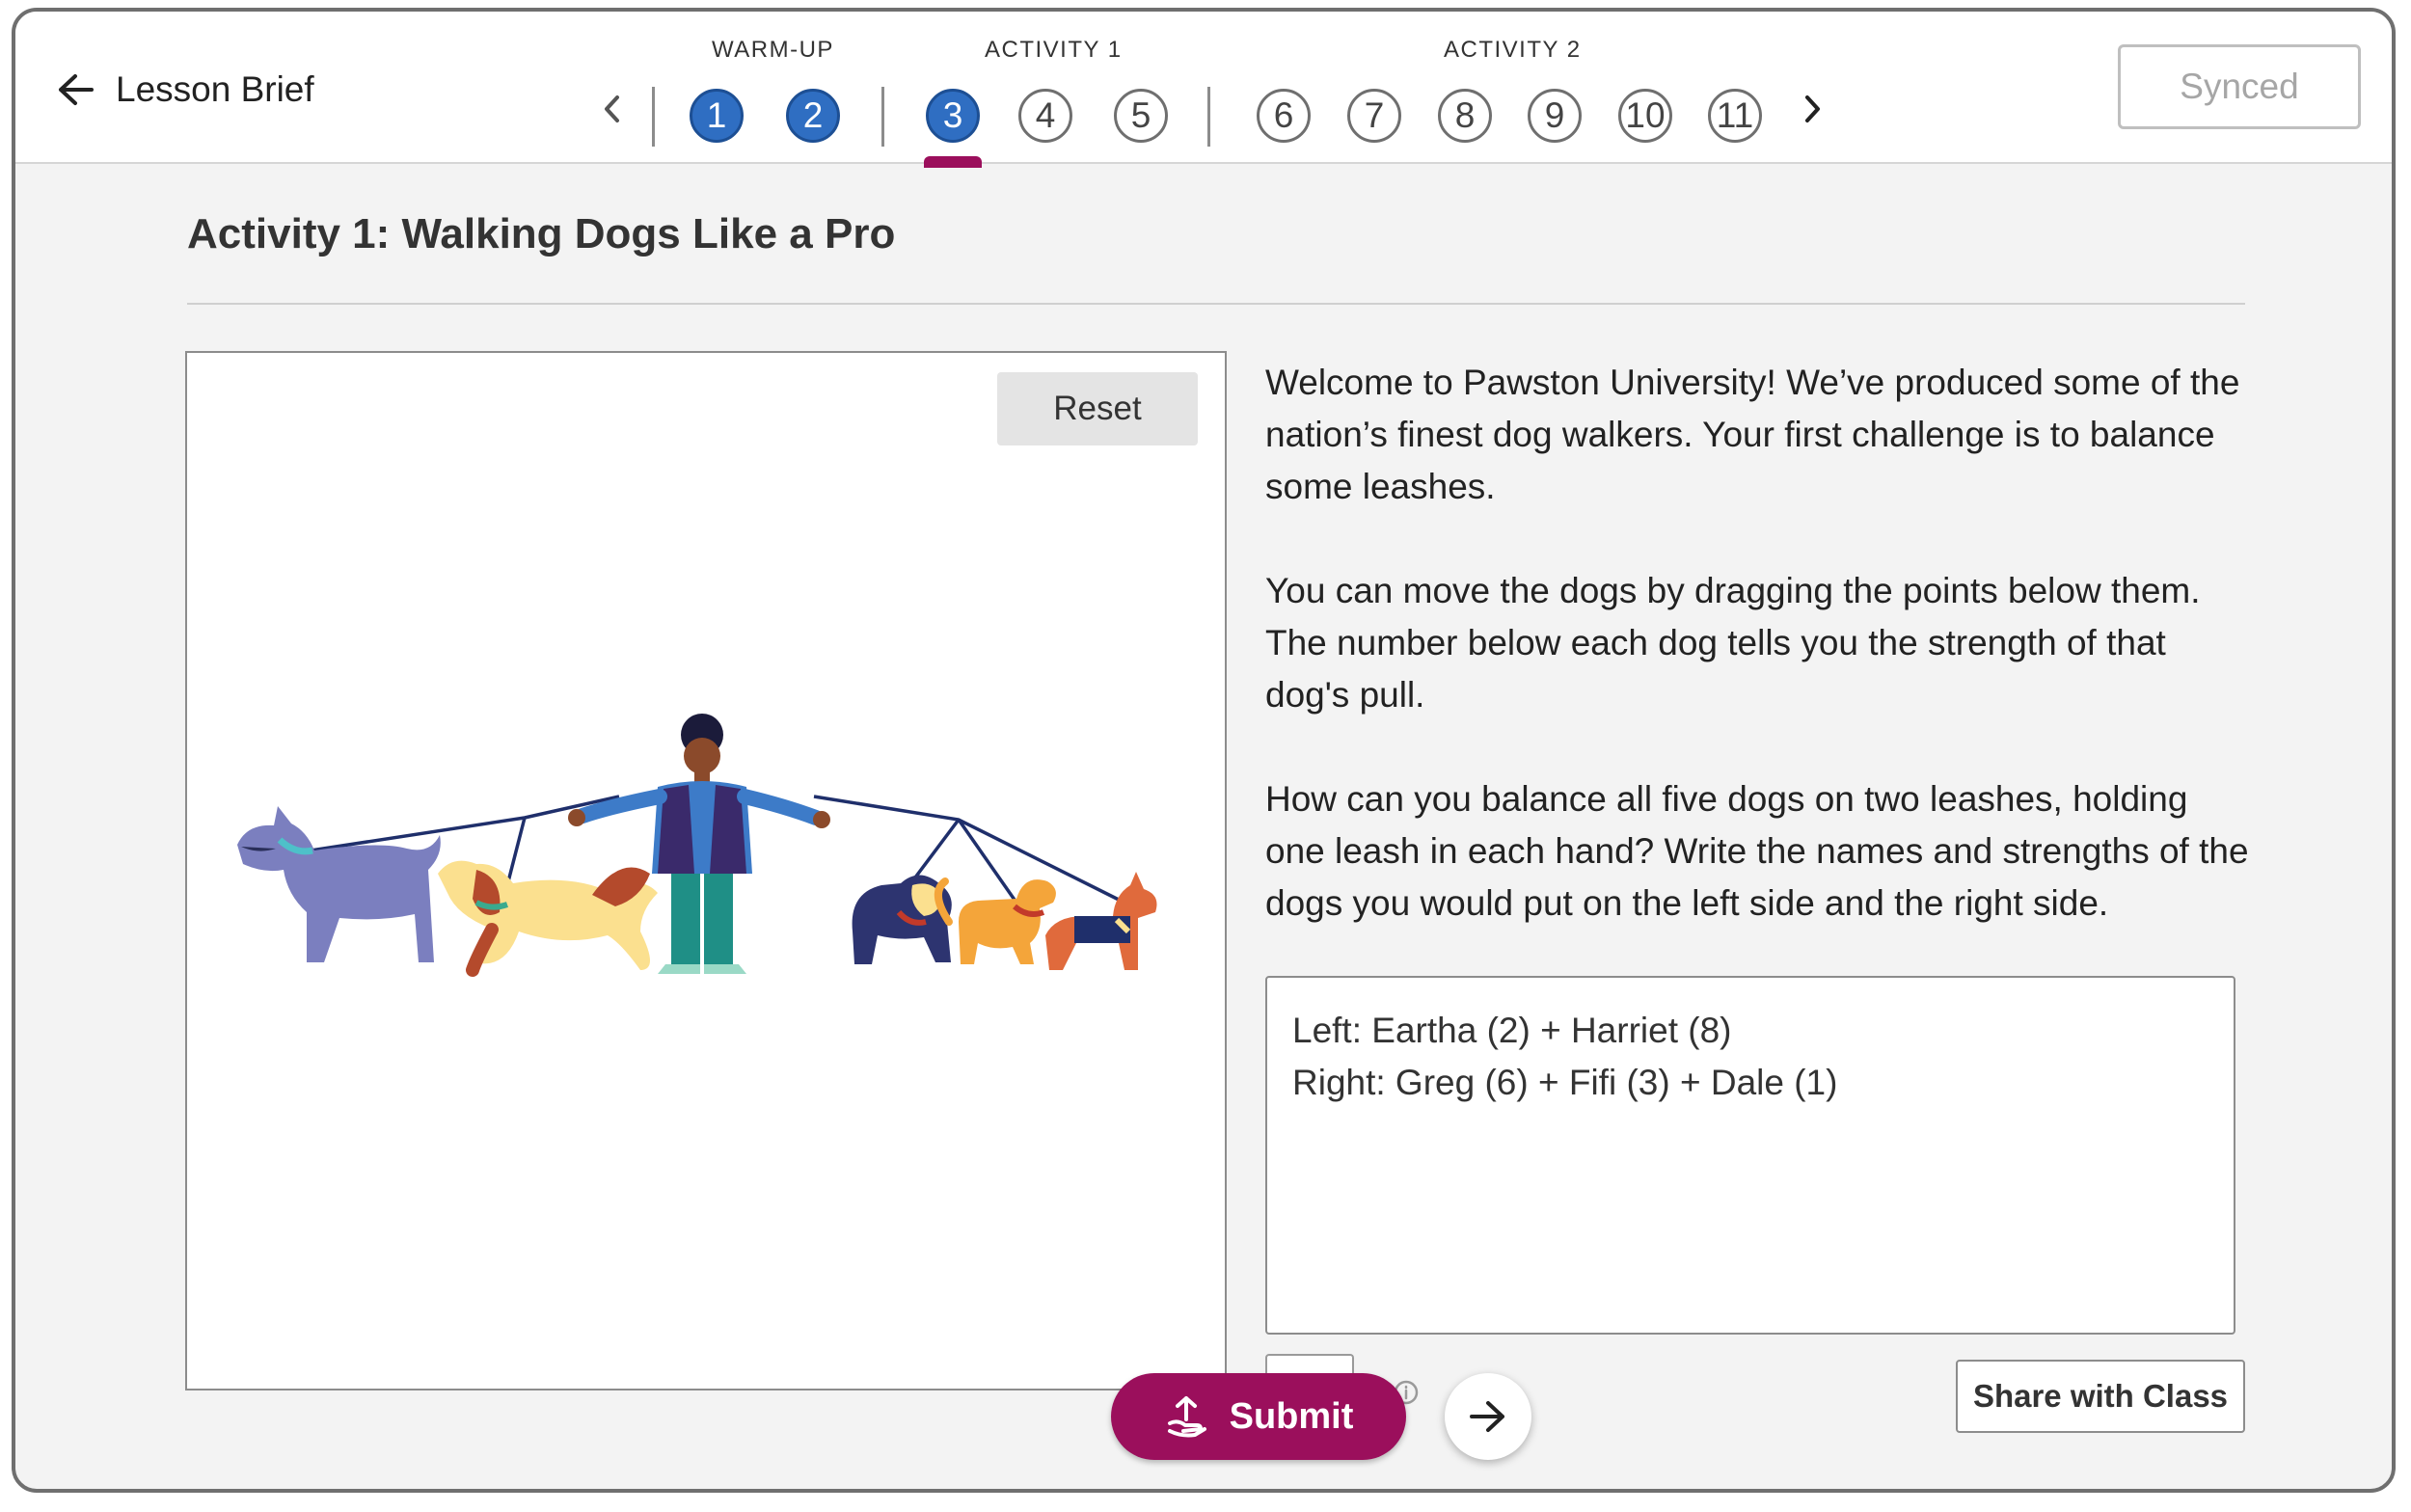 The image size is (2411, 1512). What do you see at coordinates (1512, 1030) in the screenshot?
I see `answer-line-left: Left: Eartha (2) + Harriet (8)` at bounding box center [1512, 1030].